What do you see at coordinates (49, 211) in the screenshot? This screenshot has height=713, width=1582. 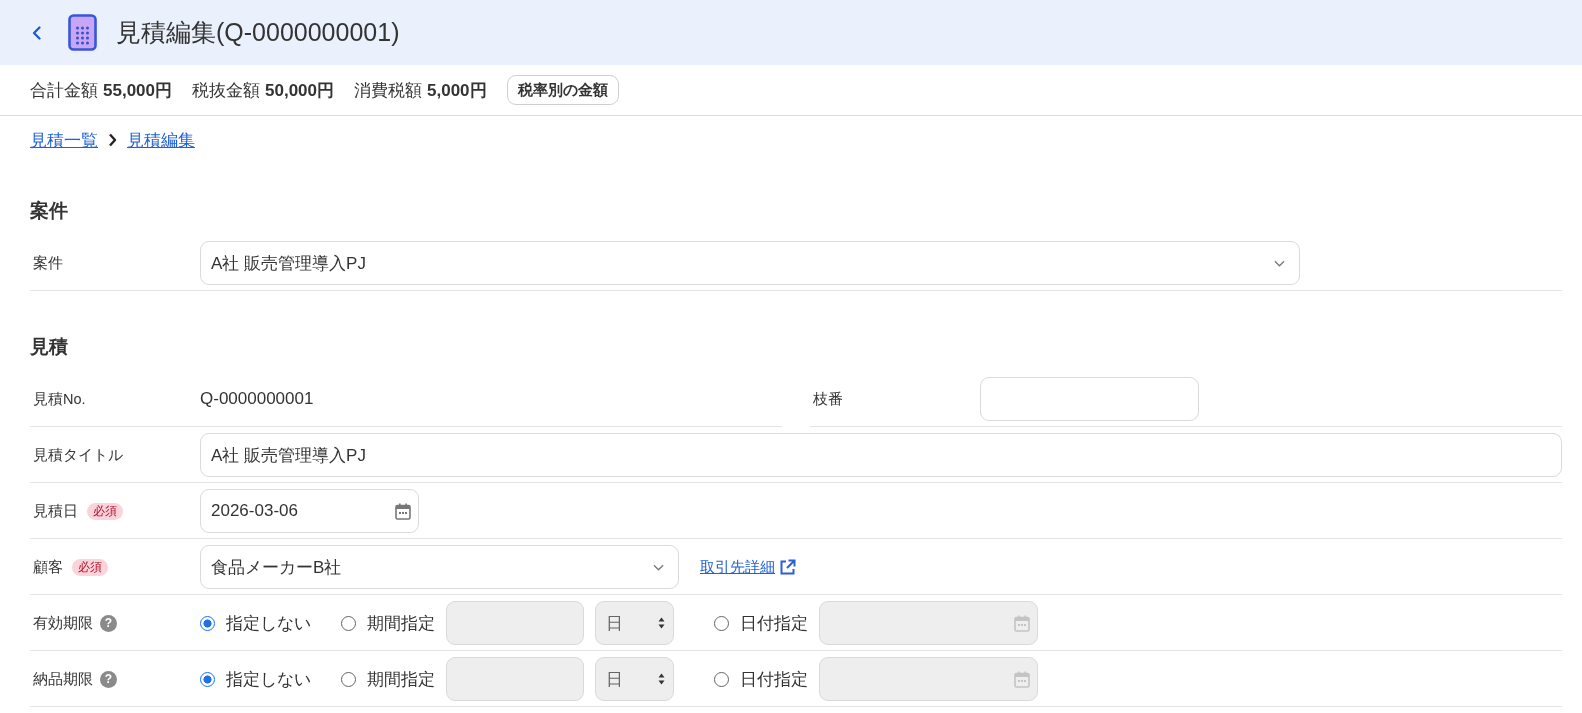 I see `section-title: 案件` at bounding box center [49, 211].